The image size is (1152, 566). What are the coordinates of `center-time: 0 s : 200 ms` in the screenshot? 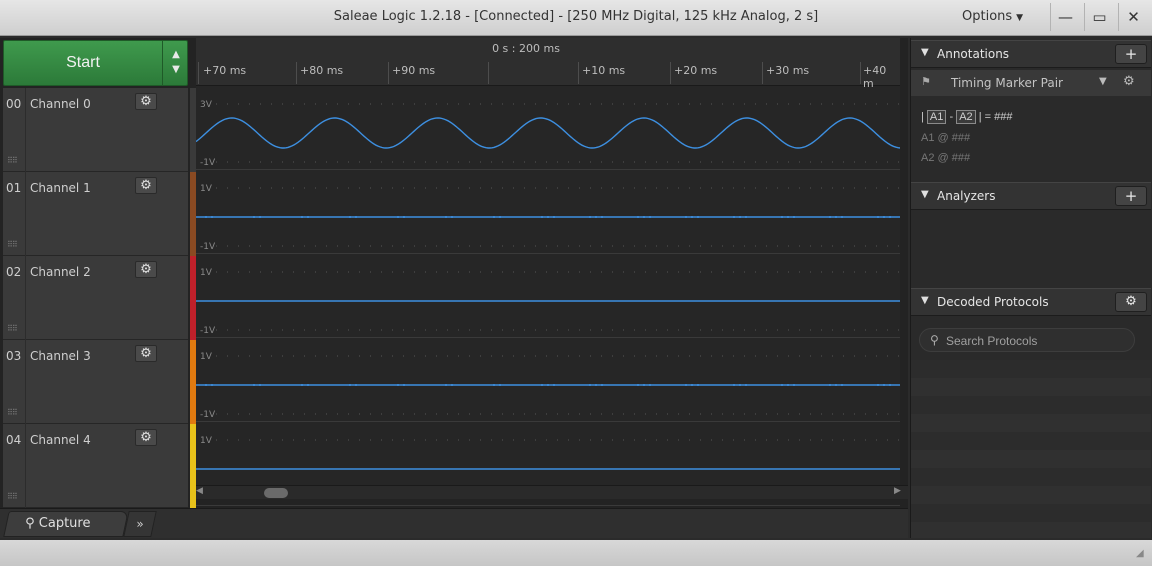 It's located at (526, 48).